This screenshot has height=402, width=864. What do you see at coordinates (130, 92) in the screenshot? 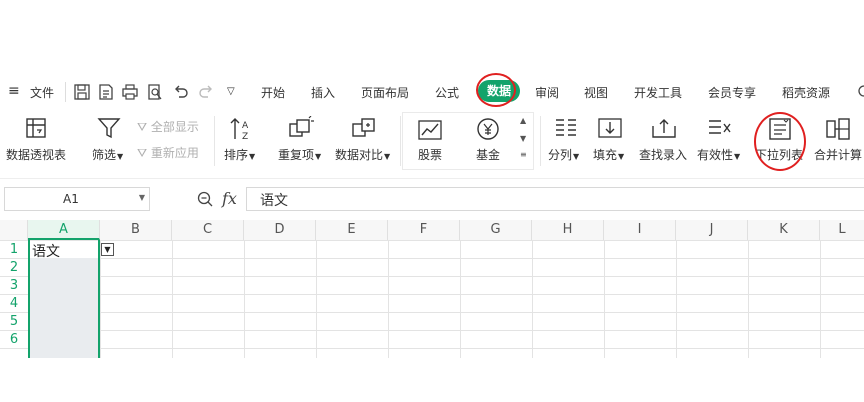
I see `print-icon` at bounding box center [130, 92].